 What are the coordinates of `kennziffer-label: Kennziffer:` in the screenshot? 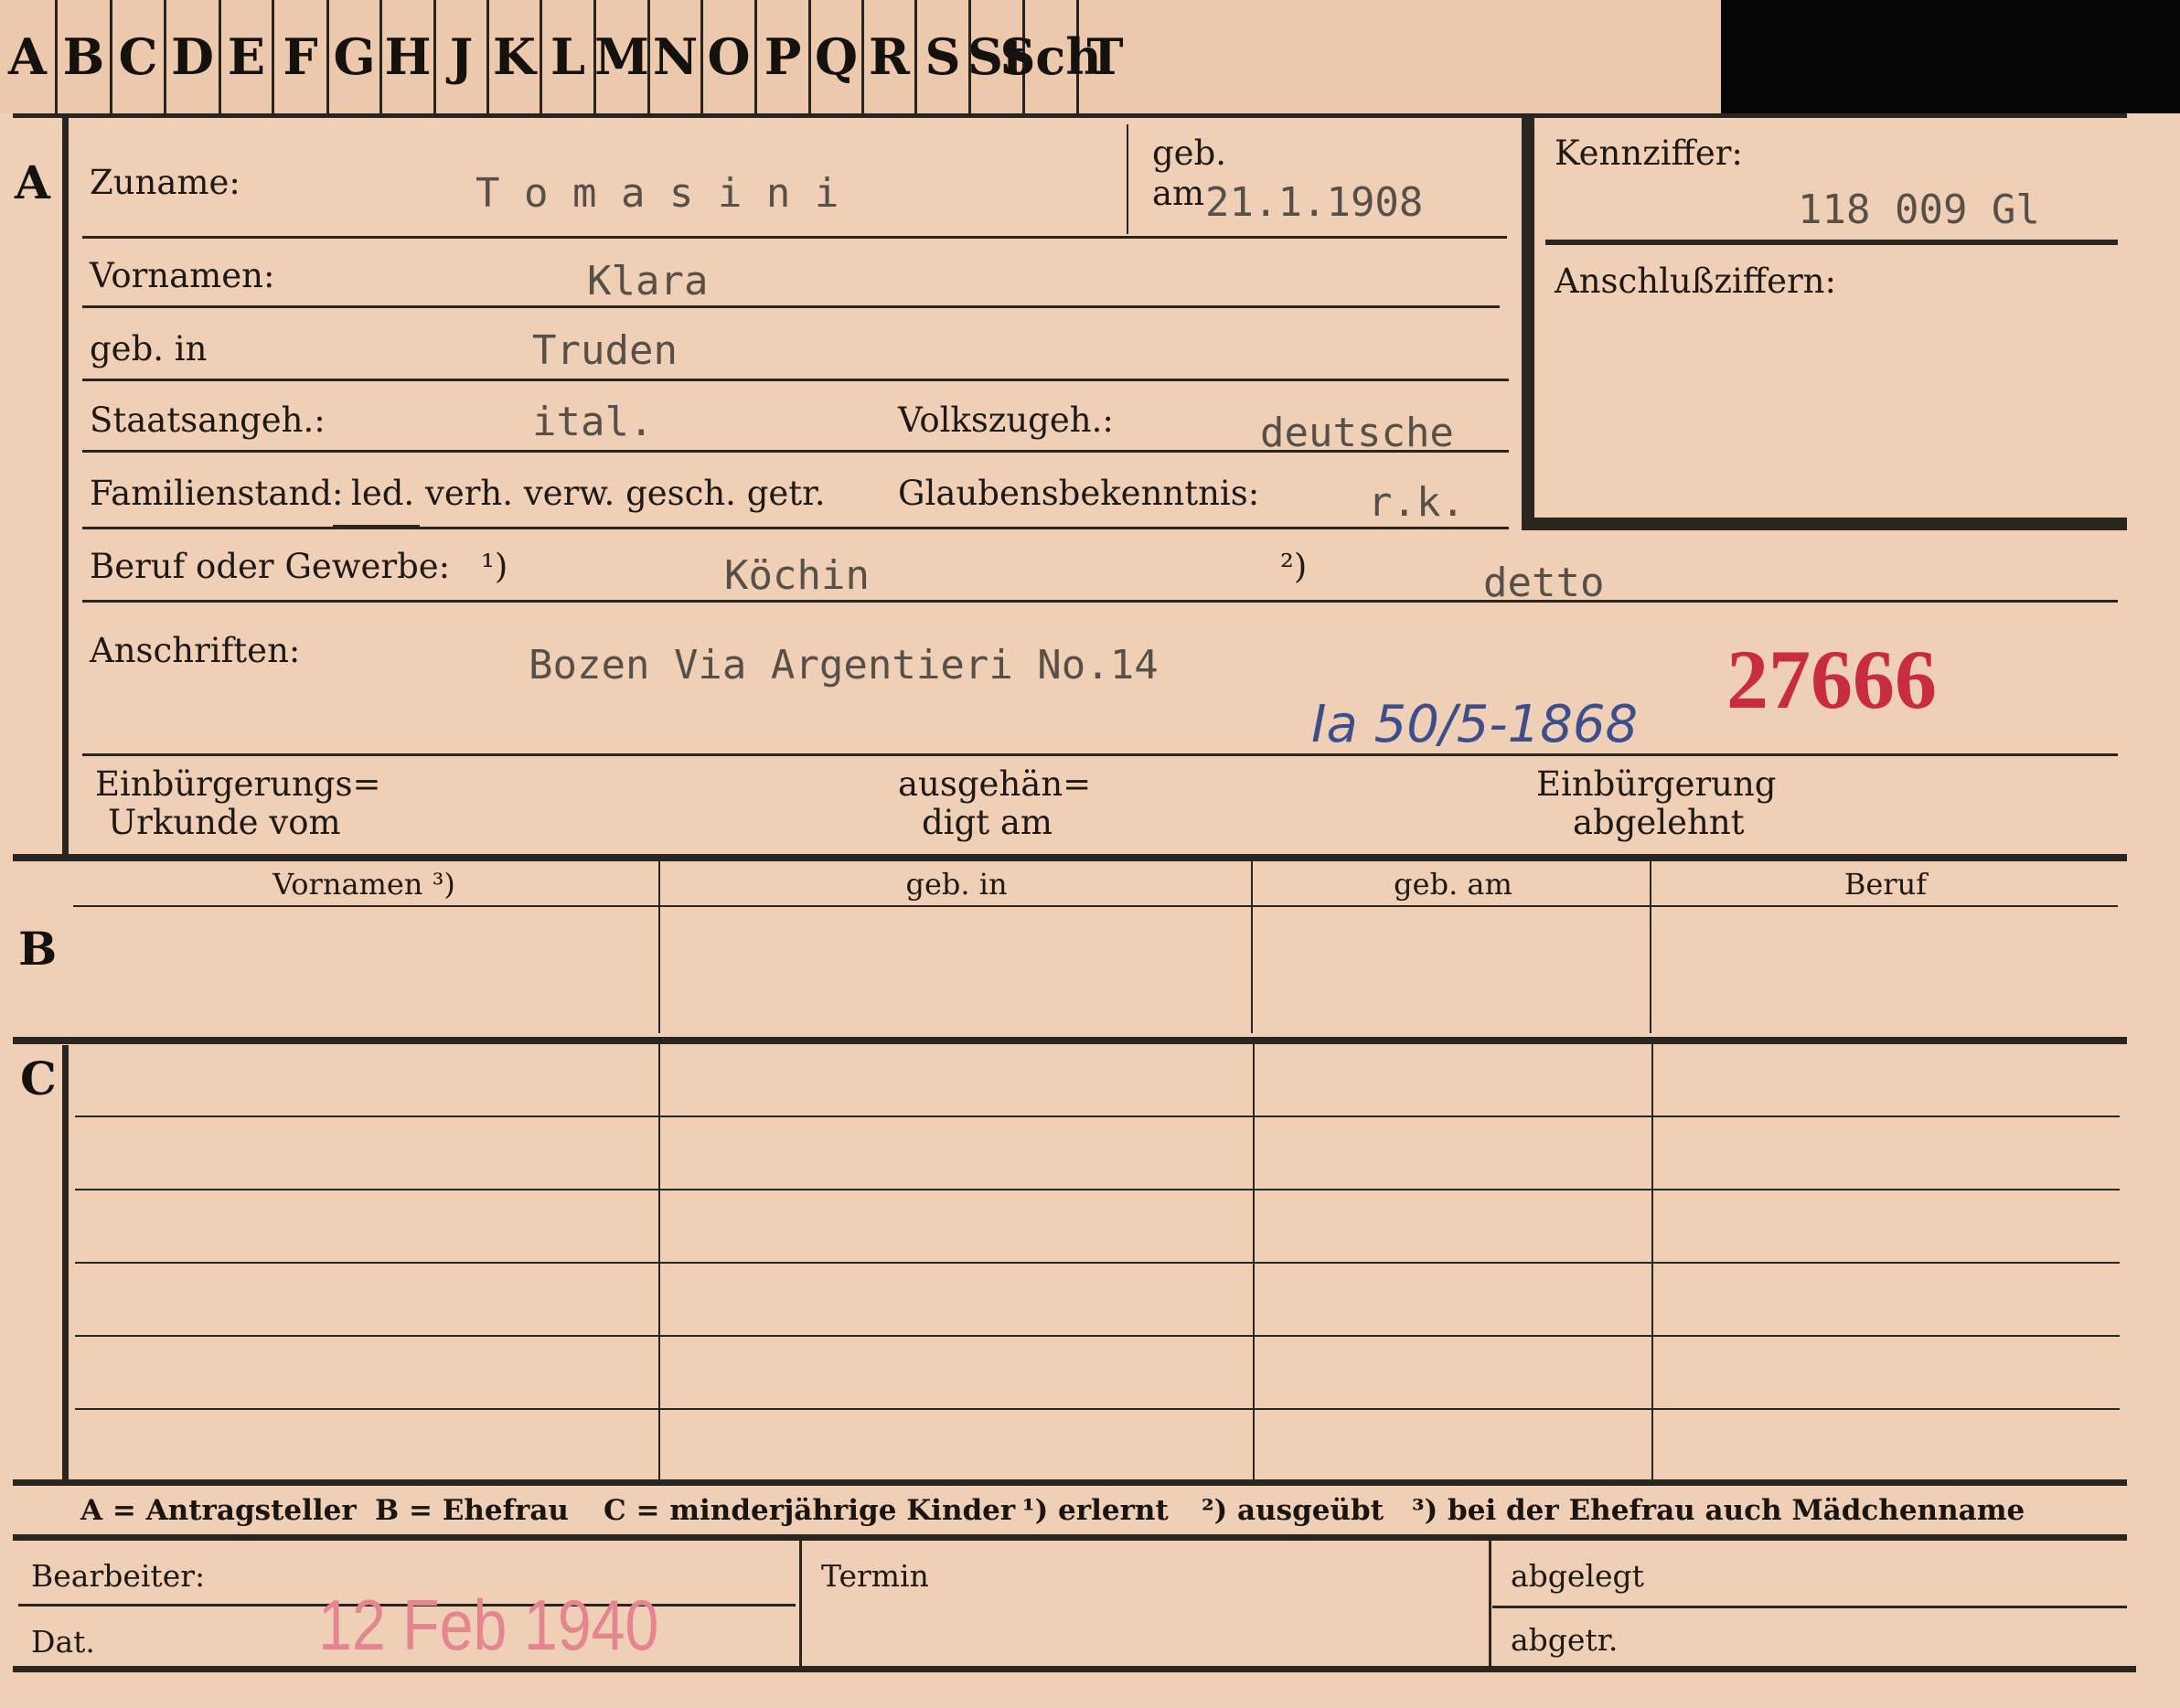 It's located at (1649, 153).